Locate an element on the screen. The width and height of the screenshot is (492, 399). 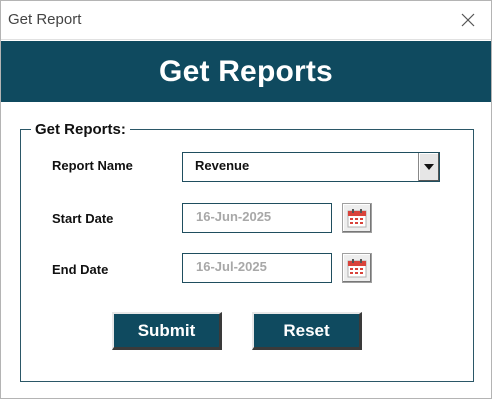
title-bar: Get Report is located at coordinates (246, 20).